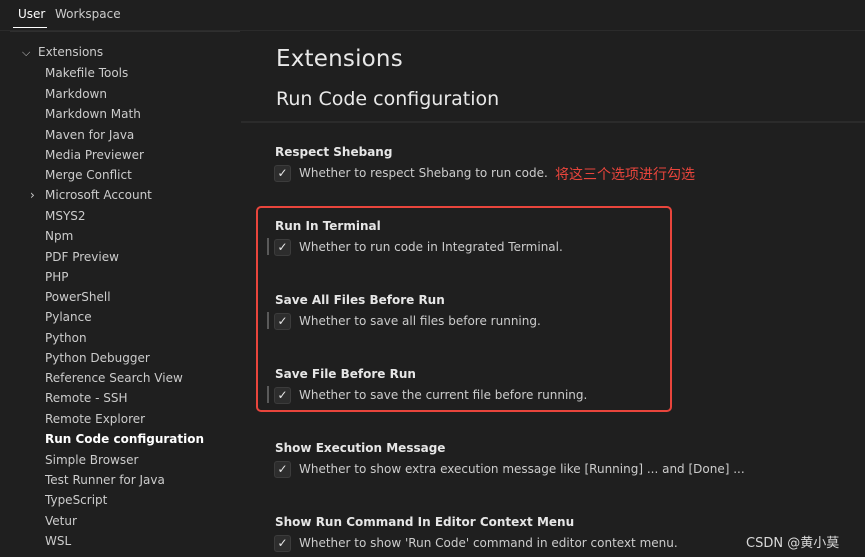  What do you see at coordinates (88, 14) in the screenshot?
I see `tab-workspace: Workspace` at bounding box center [88, 14].